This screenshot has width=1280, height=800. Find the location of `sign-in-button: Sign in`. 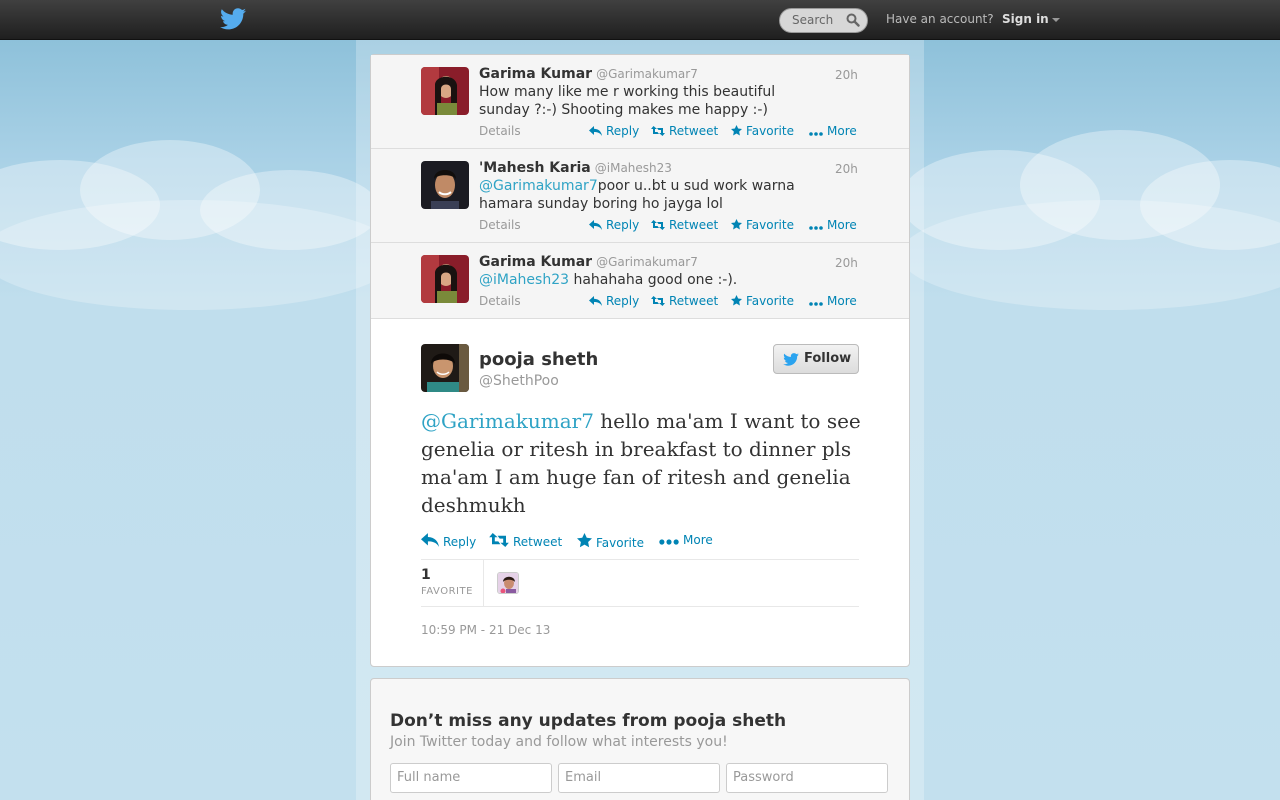

sign-in-button: Sign in is located at coordinates (1031, 19).